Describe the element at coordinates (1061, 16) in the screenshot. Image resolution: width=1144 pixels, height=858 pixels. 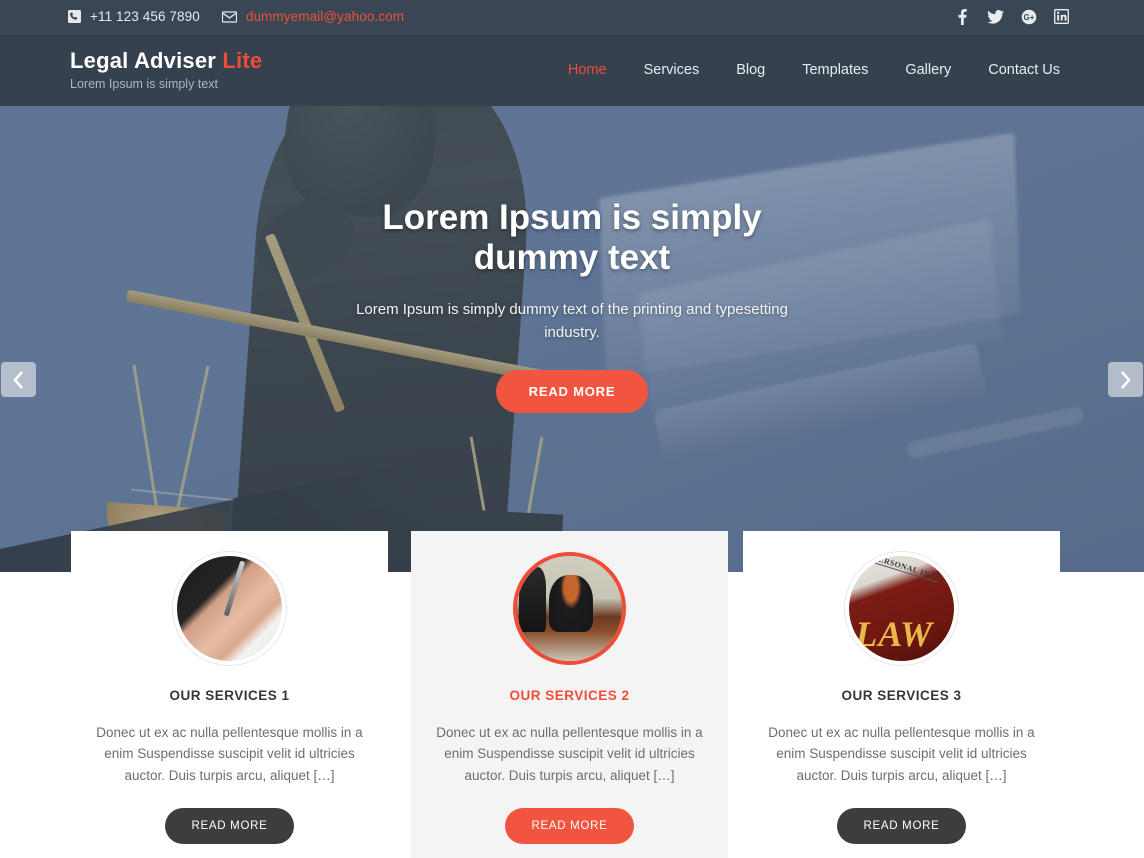
I see `linkedin-icon` at that location.